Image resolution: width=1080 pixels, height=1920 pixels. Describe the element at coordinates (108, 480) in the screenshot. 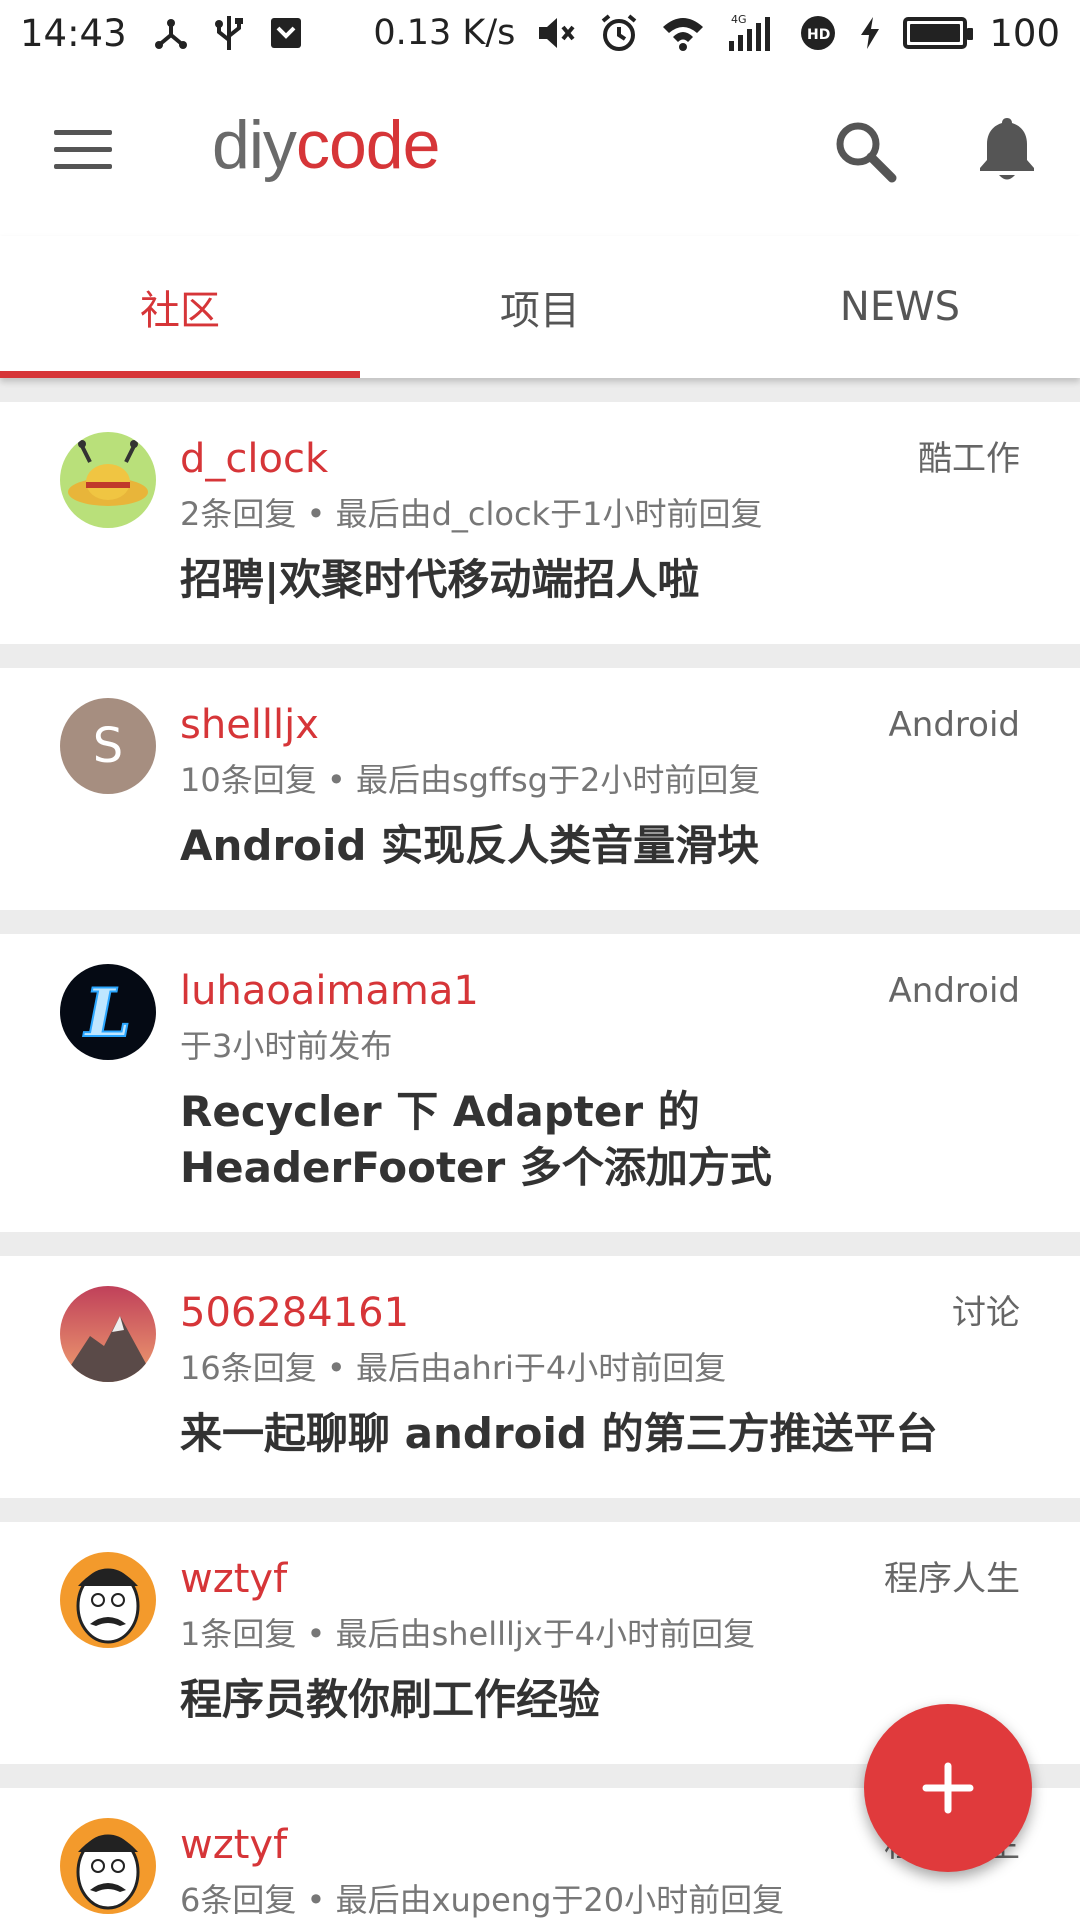

I see `straw-hat-avatar` at that location.